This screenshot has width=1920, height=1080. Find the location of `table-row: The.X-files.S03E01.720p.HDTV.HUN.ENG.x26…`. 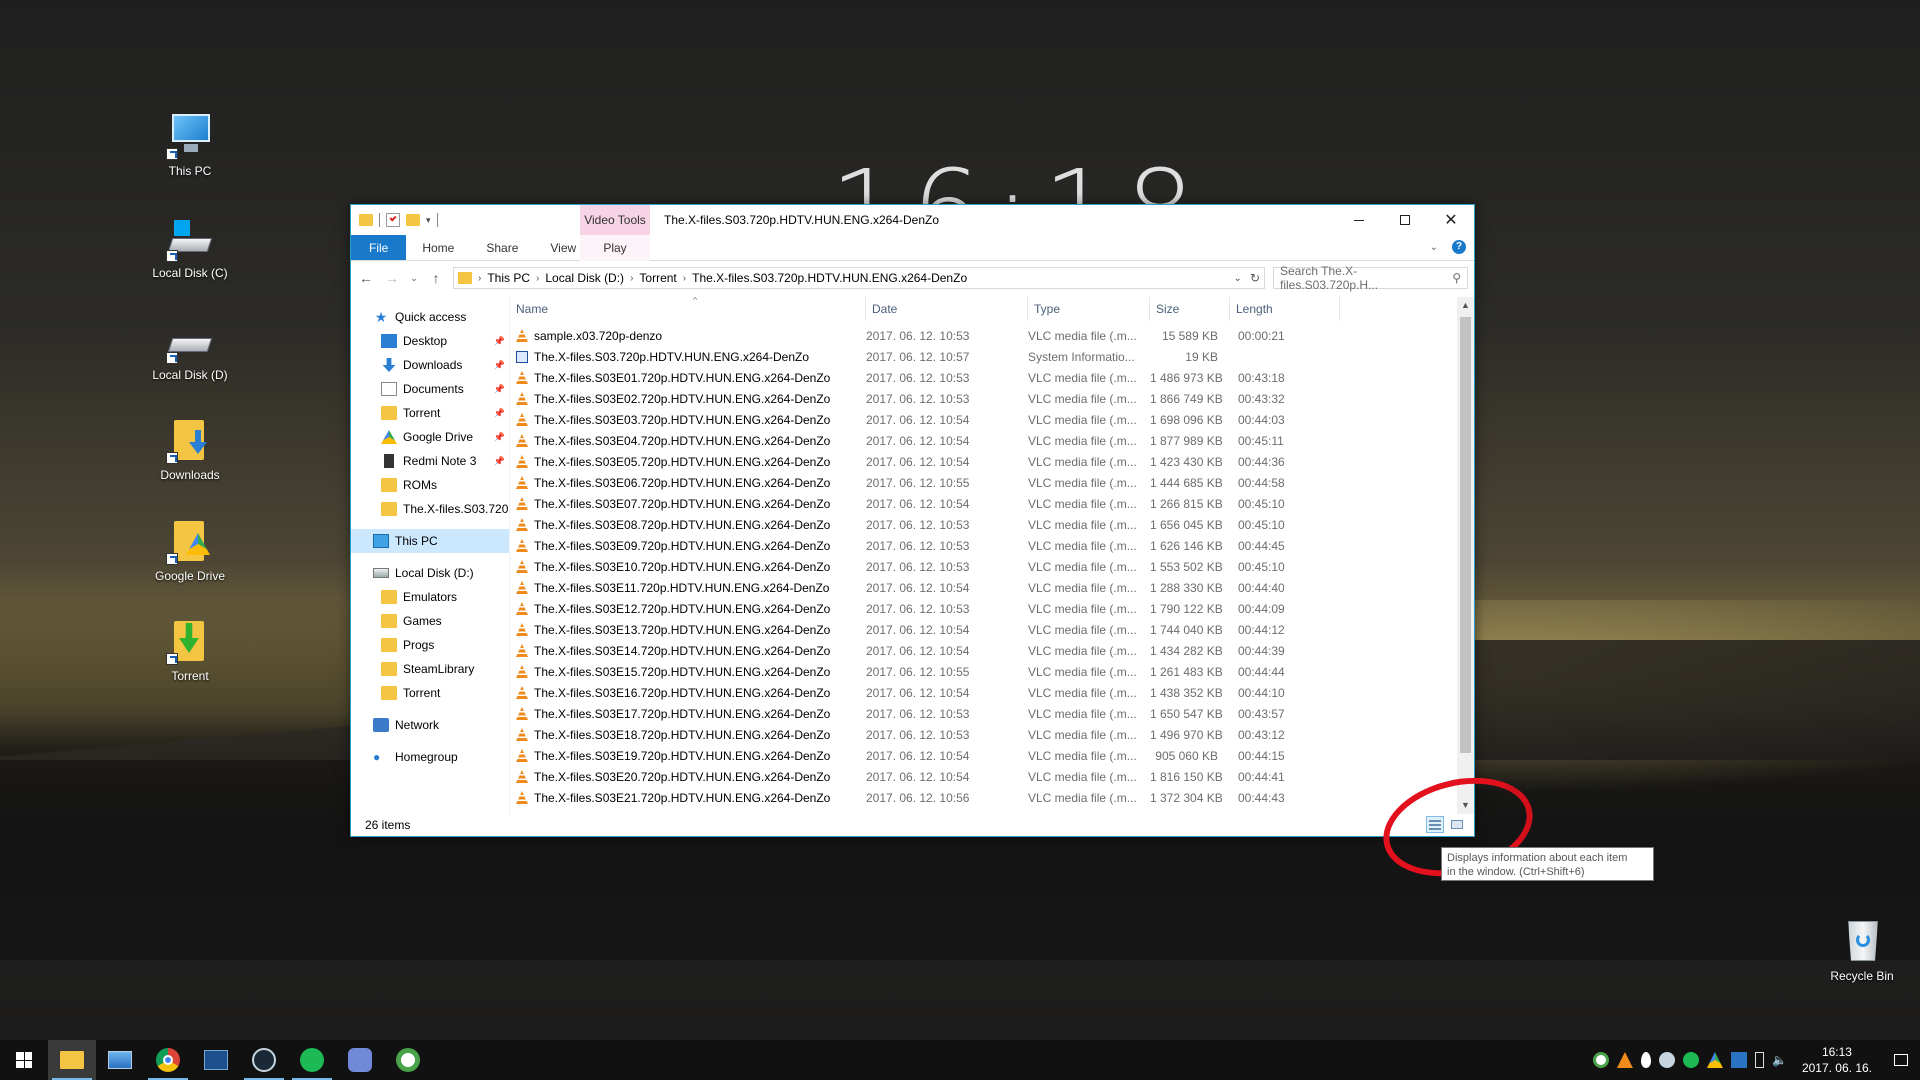

table-row: The.X-files.S03E01.720p.HDTV.HUN.ENG.x26… is located at coordinates (992, 377).